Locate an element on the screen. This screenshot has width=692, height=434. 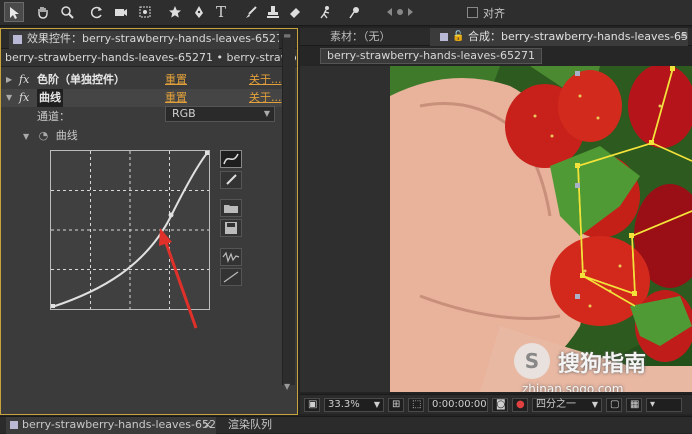
effect-controls-tab-label: 效果控件：berry-strawberry-hands-leaves-65271 is located at coordinates (153, 38).